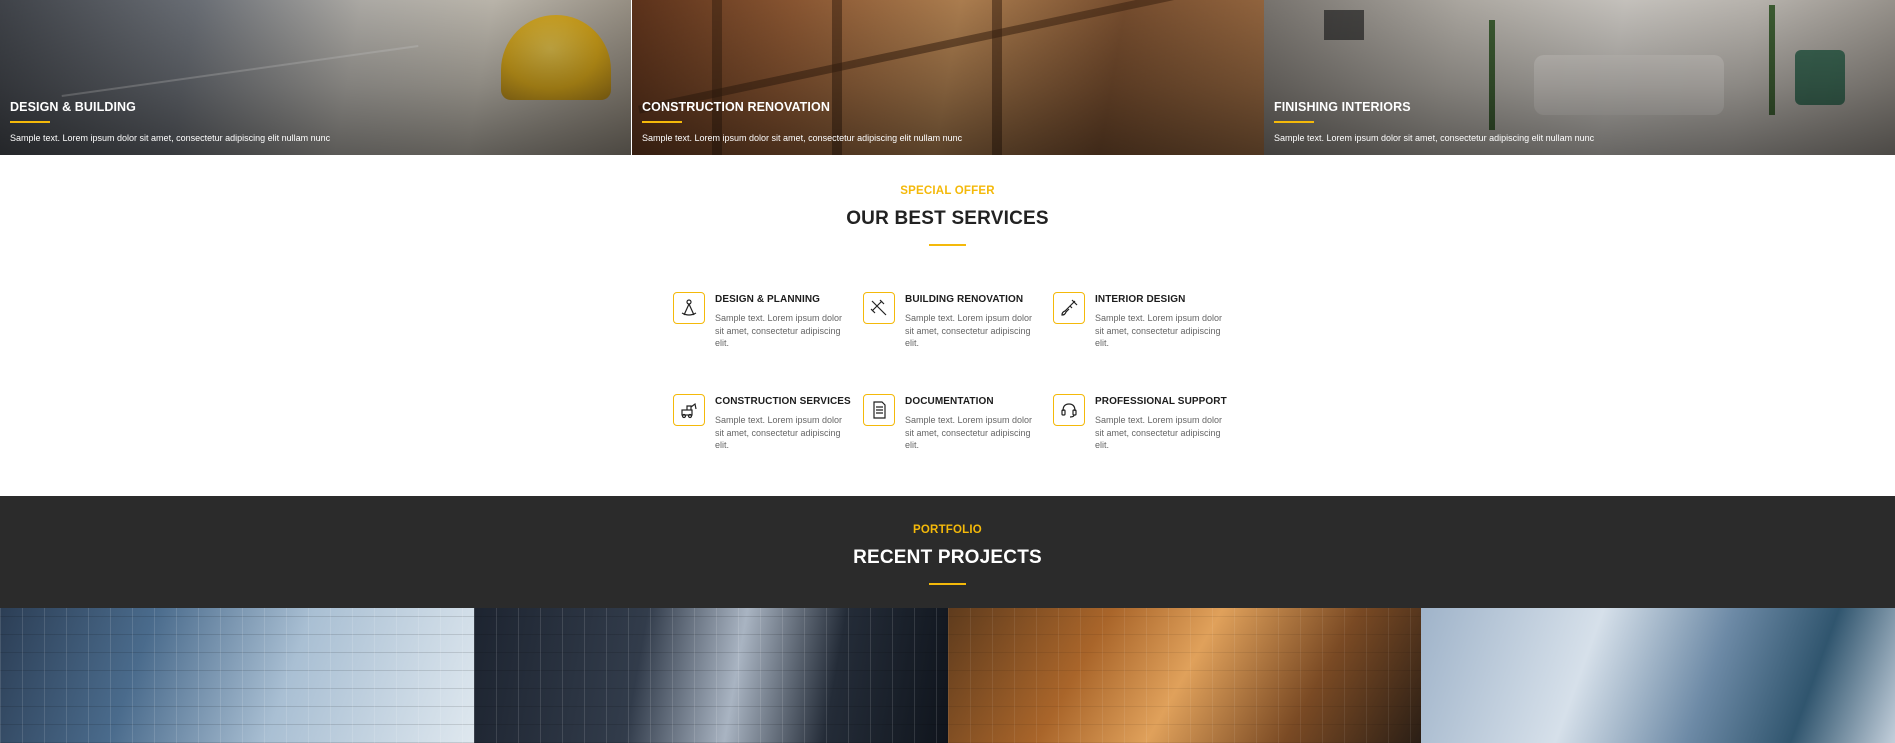  What do you see at coordinates (949, 401) in the screenshot?
I see `service-title: DOCUMENTATION` at bounding box center [949, 401].